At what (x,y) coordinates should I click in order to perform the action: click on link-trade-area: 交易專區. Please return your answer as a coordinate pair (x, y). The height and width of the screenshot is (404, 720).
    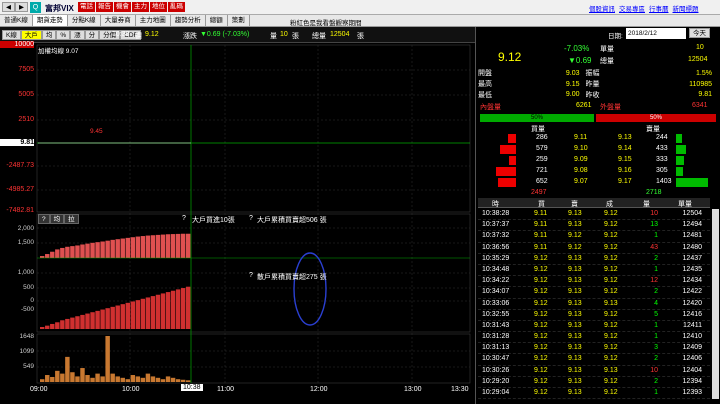
    Looking at the image, I should click on (632, 9).